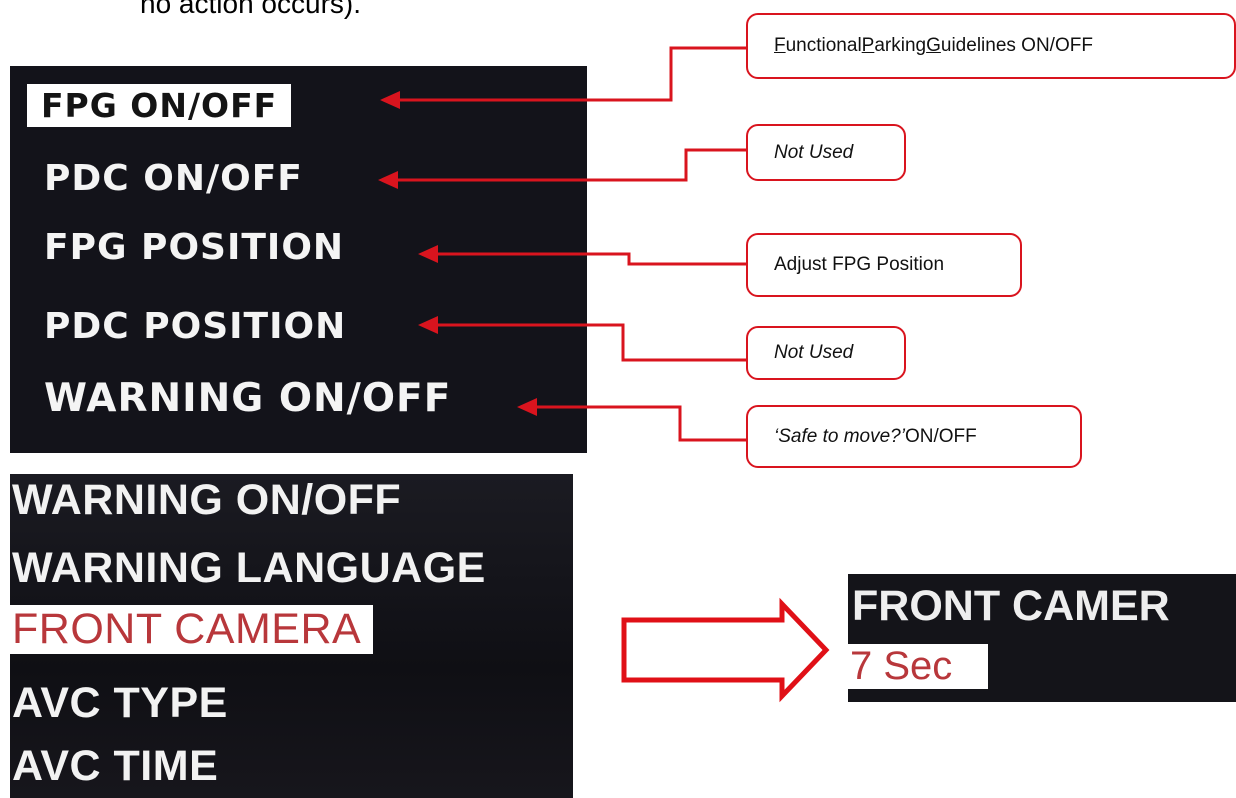  What do you see at coordinates (390, 100) in the screenshot?
I see `arrowhead-fpg-on-off` at bounding box center [390, 100].